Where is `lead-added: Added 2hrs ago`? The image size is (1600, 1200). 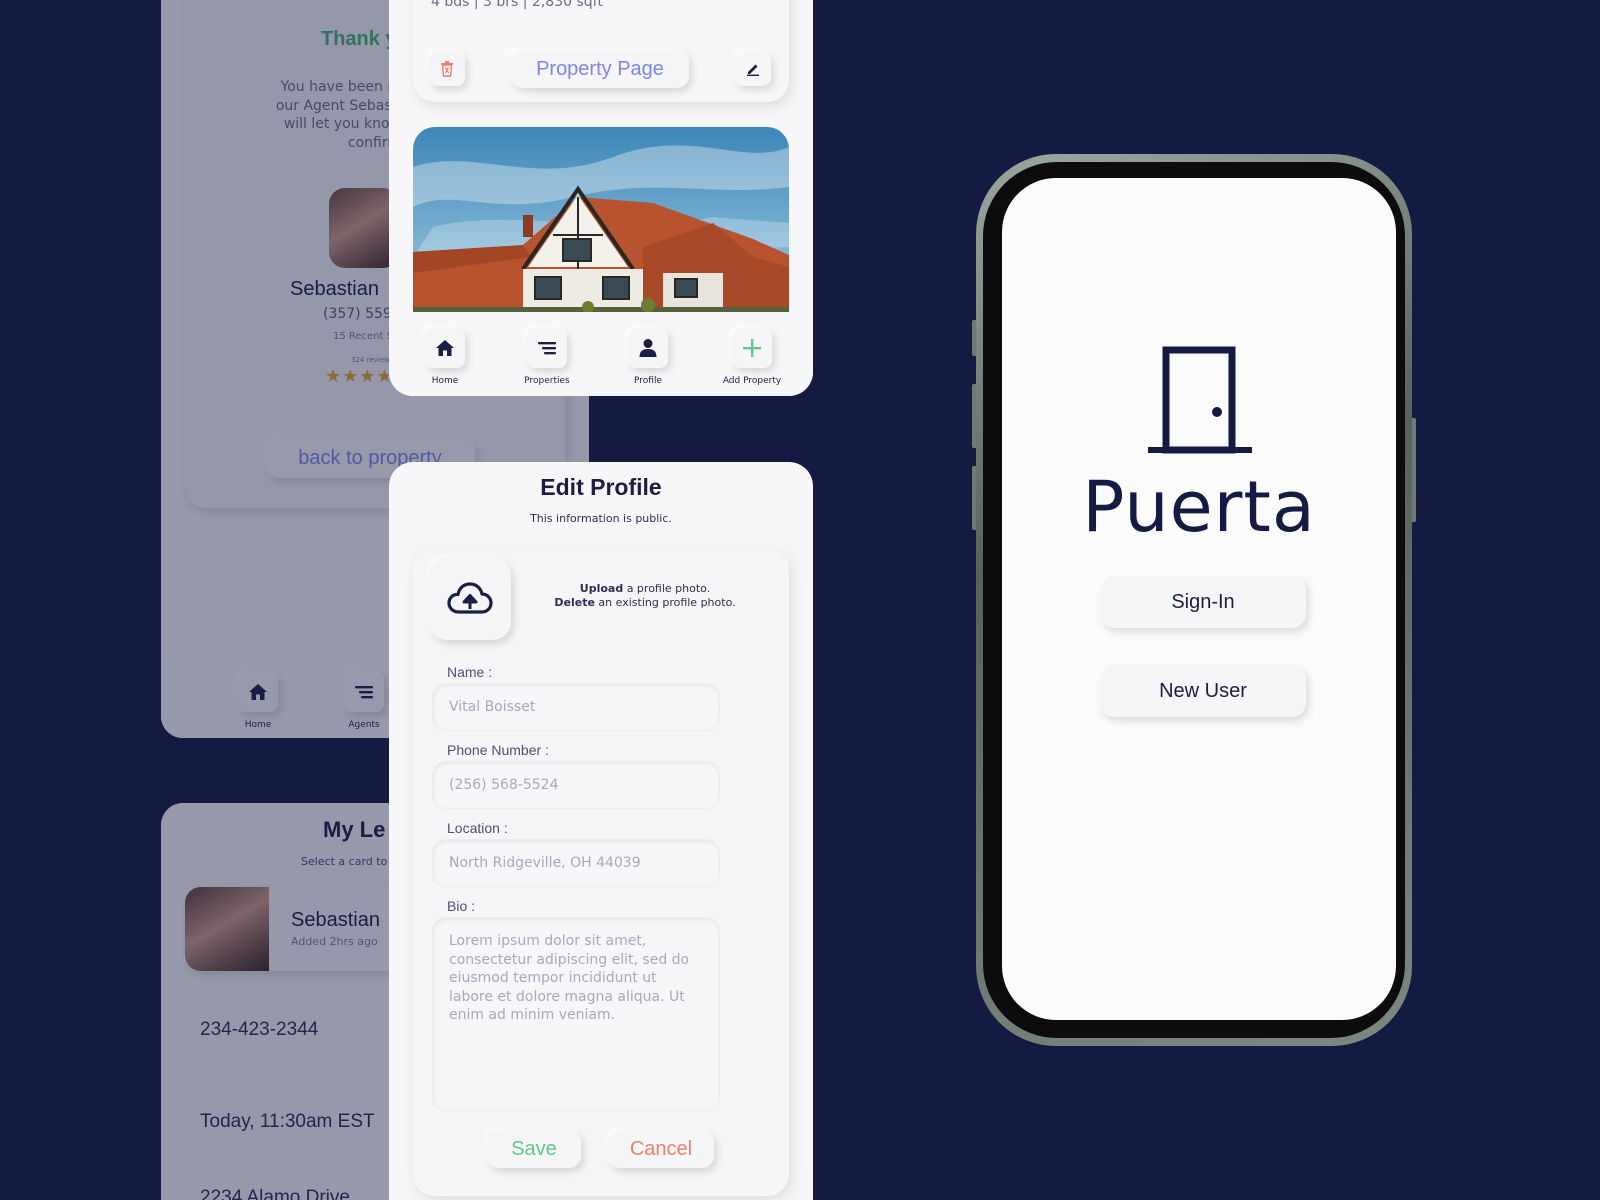 lead-added: Added 2hrs ago is located at coordinates (334, 941).